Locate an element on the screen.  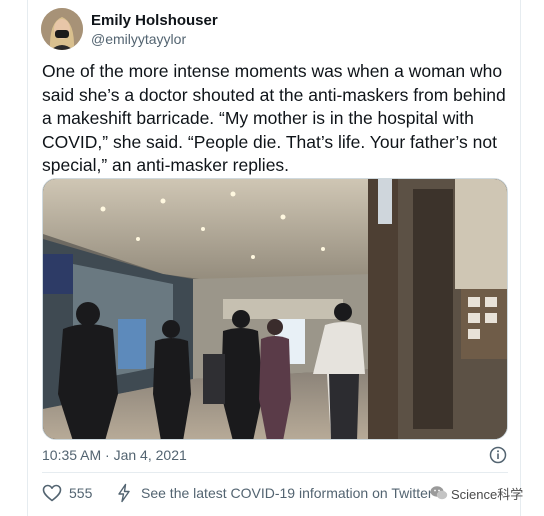
avatar is located at coordinates (62, 29).